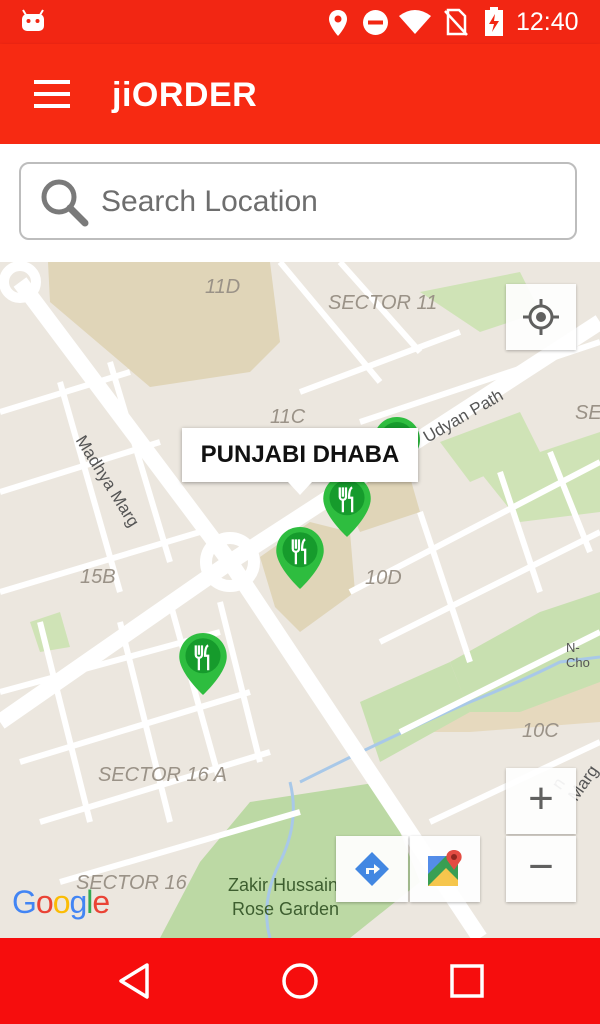 This screenshot has width=600, height=1024. Describe the element at coordinates (283, 885) in the screenshot. I see `park-label-line1: Zakir Hussain` at that location.